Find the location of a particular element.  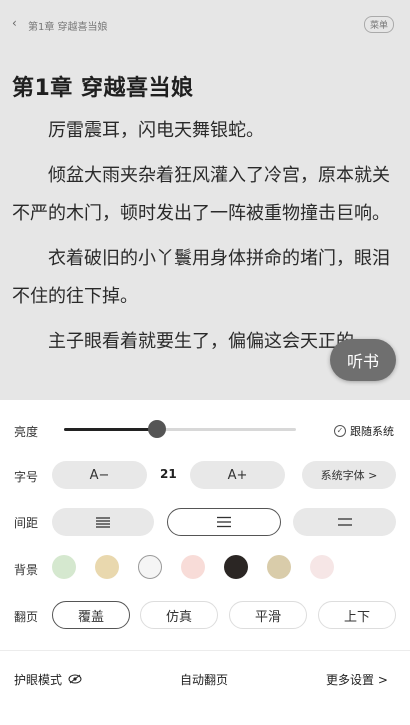

brightness-slider-handle is located at coordinates (157, 429).